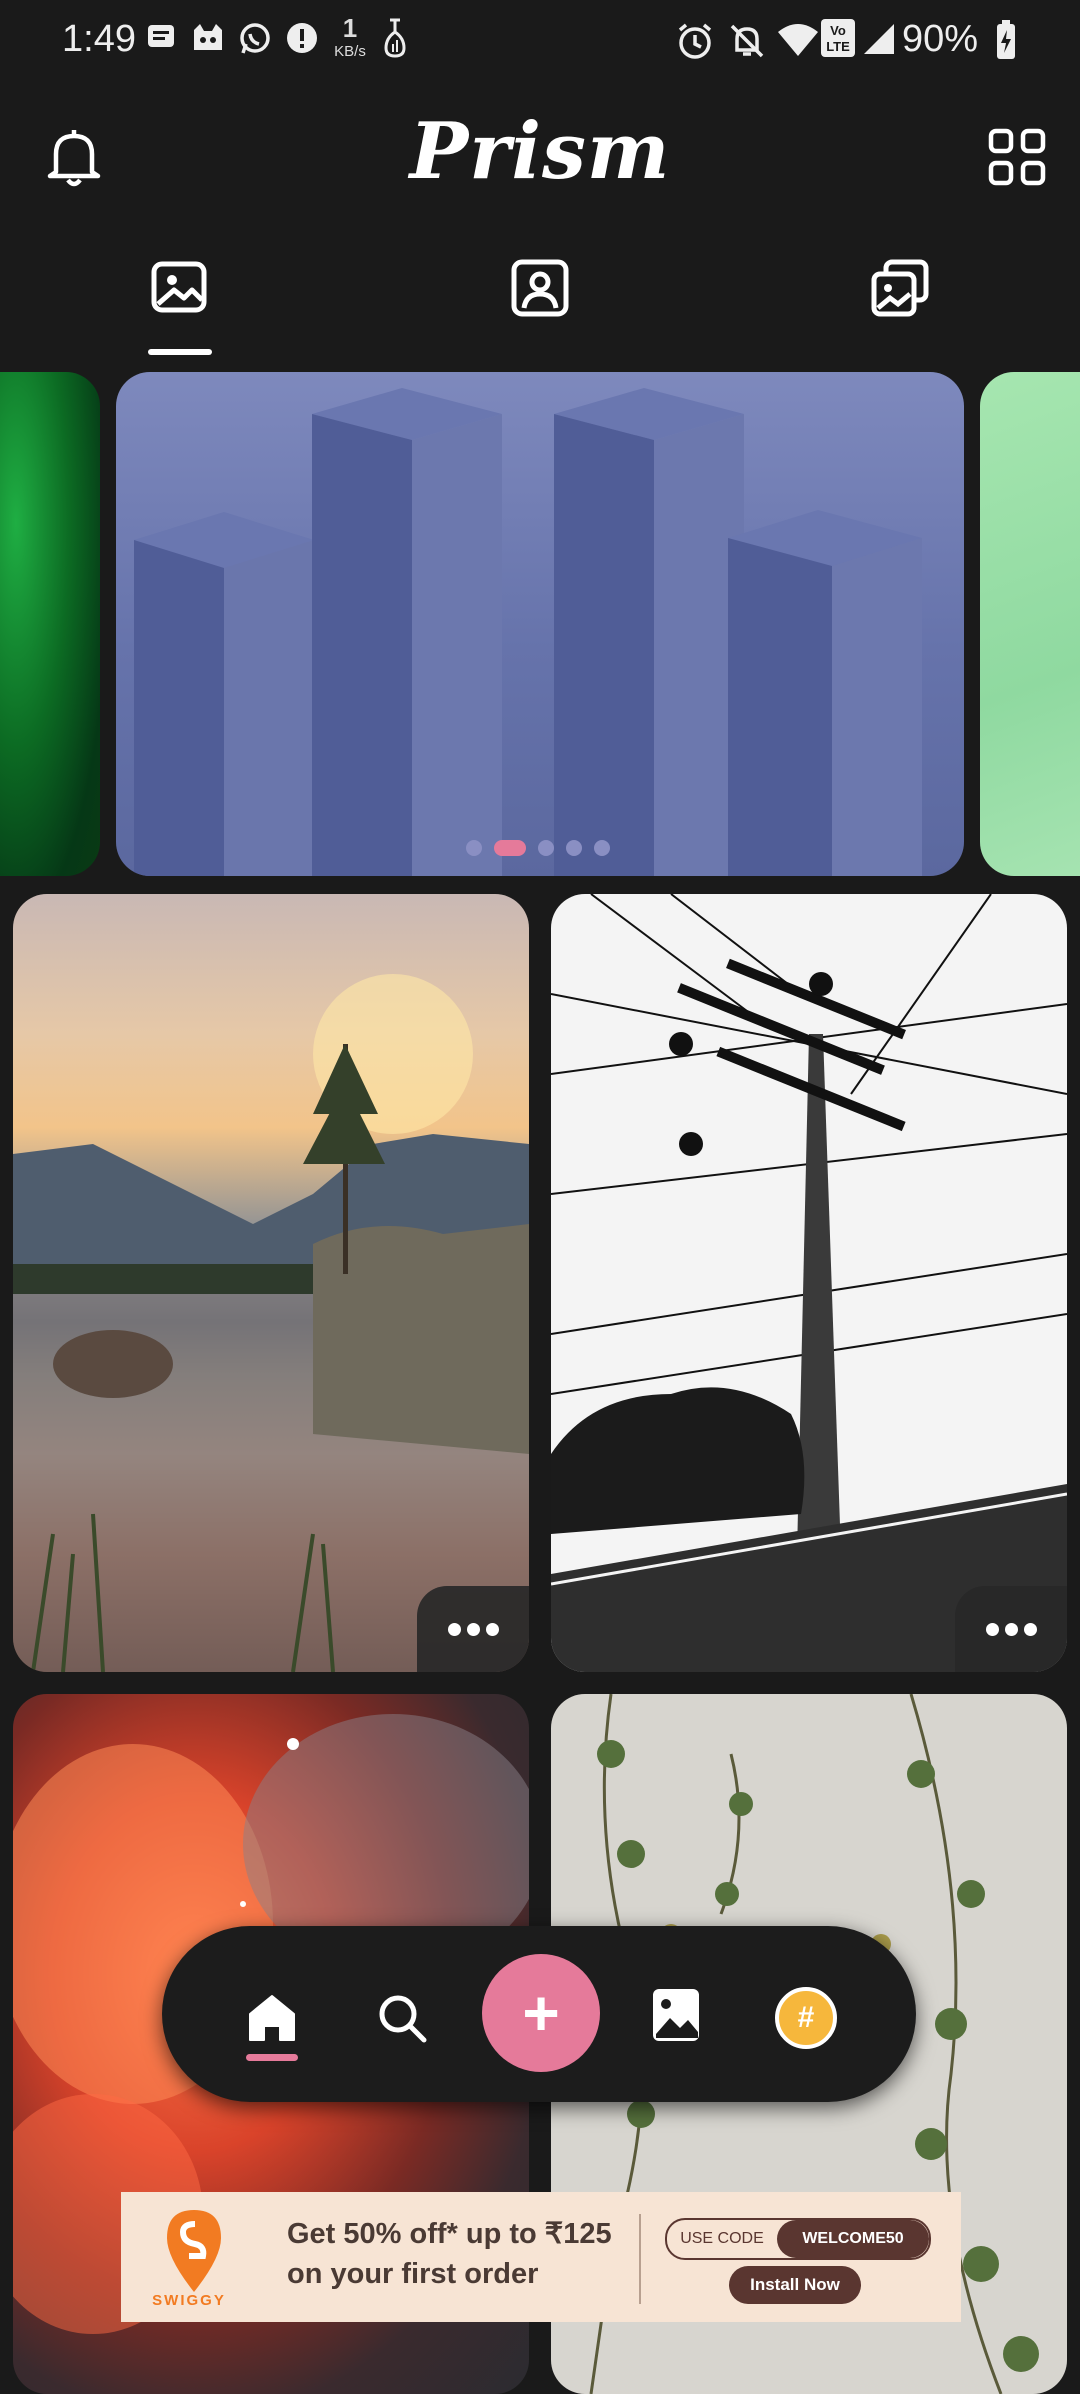 Image resolution: width=1080 pixels, height=2394 pixels. I want to click on ad-code-label: USE CODE, so click(722, 2238).